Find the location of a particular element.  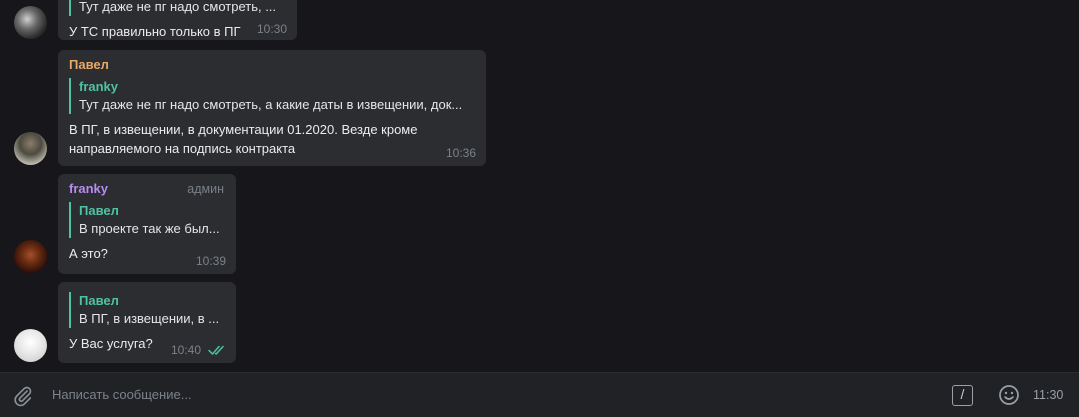

message-time: 10:40 is located at coordinates (185, 350).